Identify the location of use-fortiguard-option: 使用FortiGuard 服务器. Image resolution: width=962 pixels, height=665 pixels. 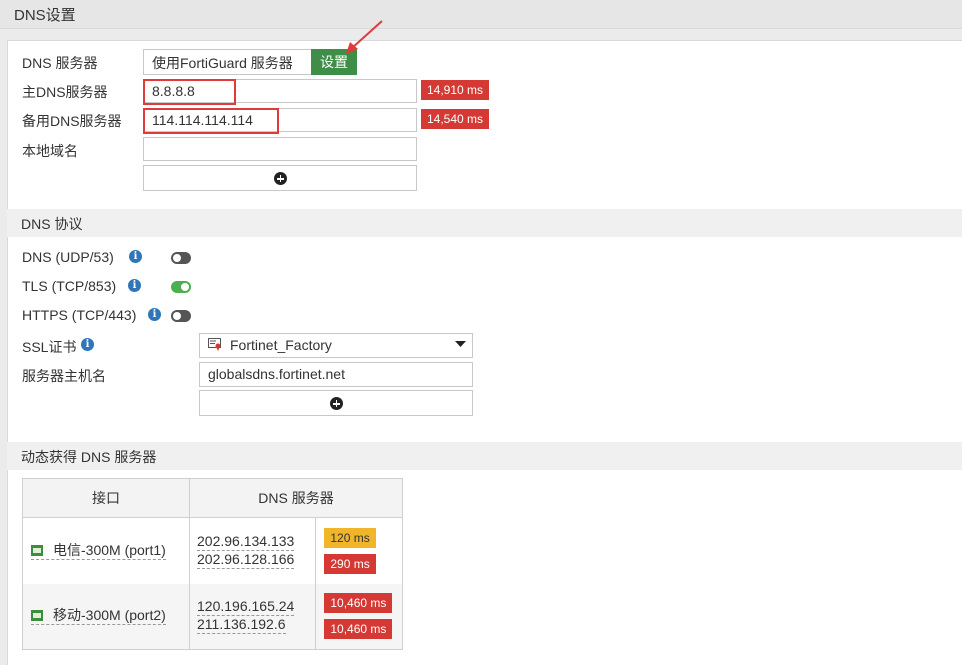
(222, 63).